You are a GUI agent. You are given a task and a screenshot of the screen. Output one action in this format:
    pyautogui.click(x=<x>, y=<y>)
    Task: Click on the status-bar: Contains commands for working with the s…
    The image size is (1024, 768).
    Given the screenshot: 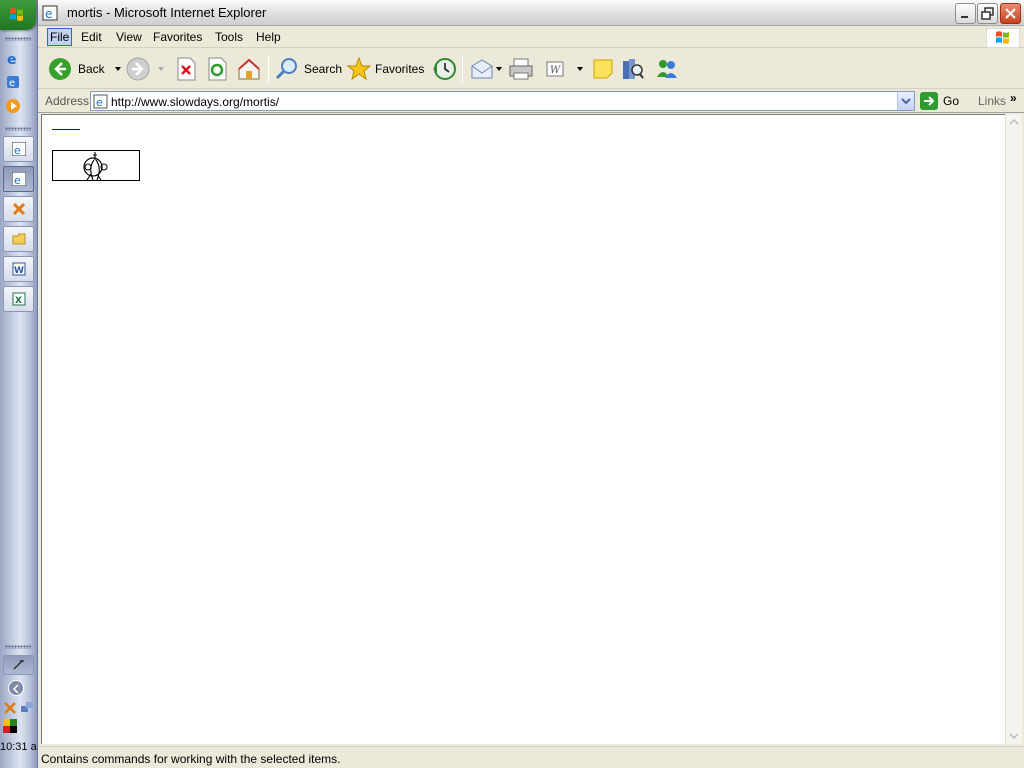 What is the action you would take?
    pyautogui.click(x=531, y=757)
    